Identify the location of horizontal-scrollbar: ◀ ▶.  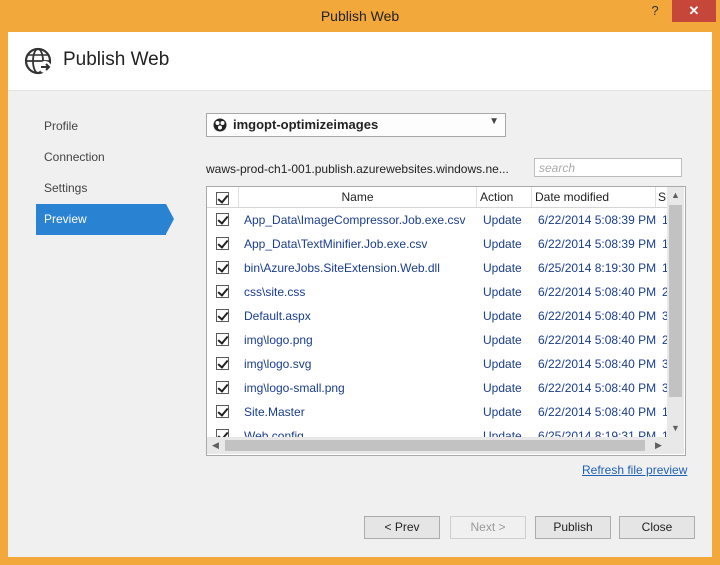
(437, 445).